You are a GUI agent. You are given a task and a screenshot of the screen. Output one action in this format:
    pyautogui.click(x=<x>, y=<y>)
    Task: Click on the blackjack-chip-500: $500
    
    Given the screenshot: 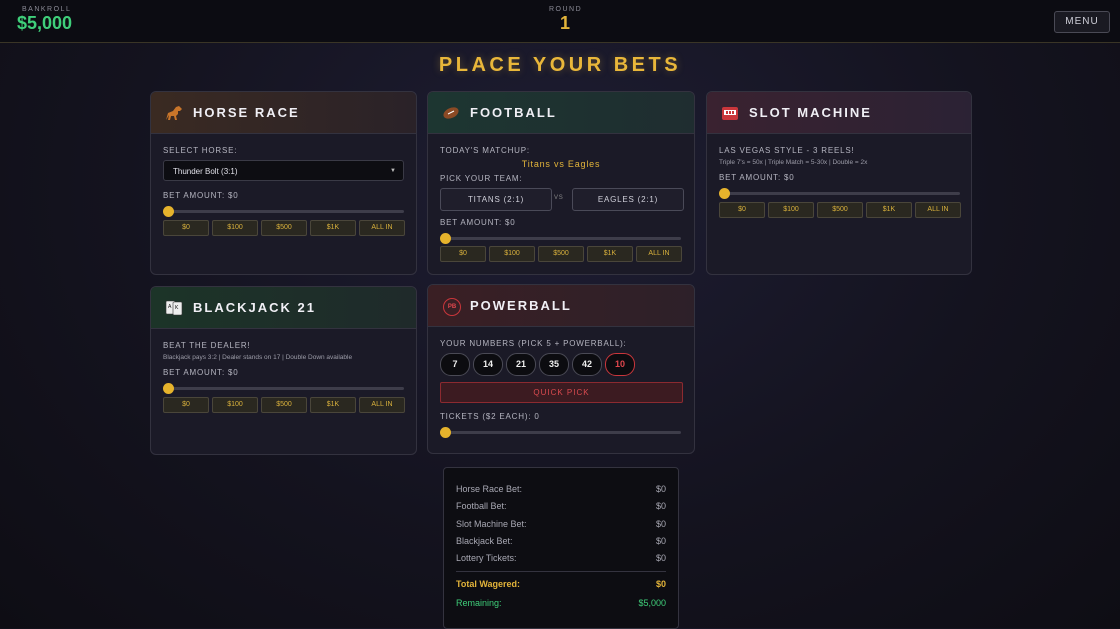 What is the action you would take?
    pyautogui.click(x=284, y=405)
    